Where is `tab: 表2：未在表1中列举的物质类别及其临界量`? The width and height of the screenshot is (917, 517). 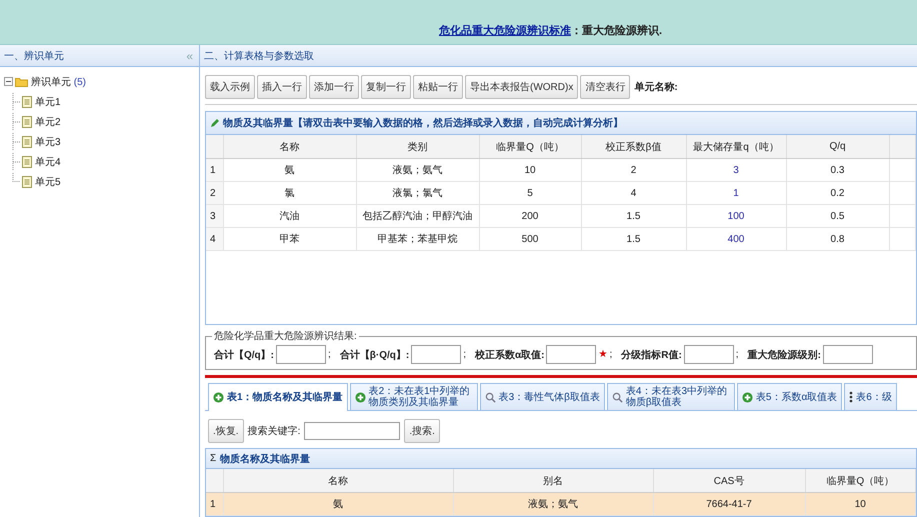 tab: 表2：未在表1中列举的物质类别及其临界量 is located at coordinates (414, 396).